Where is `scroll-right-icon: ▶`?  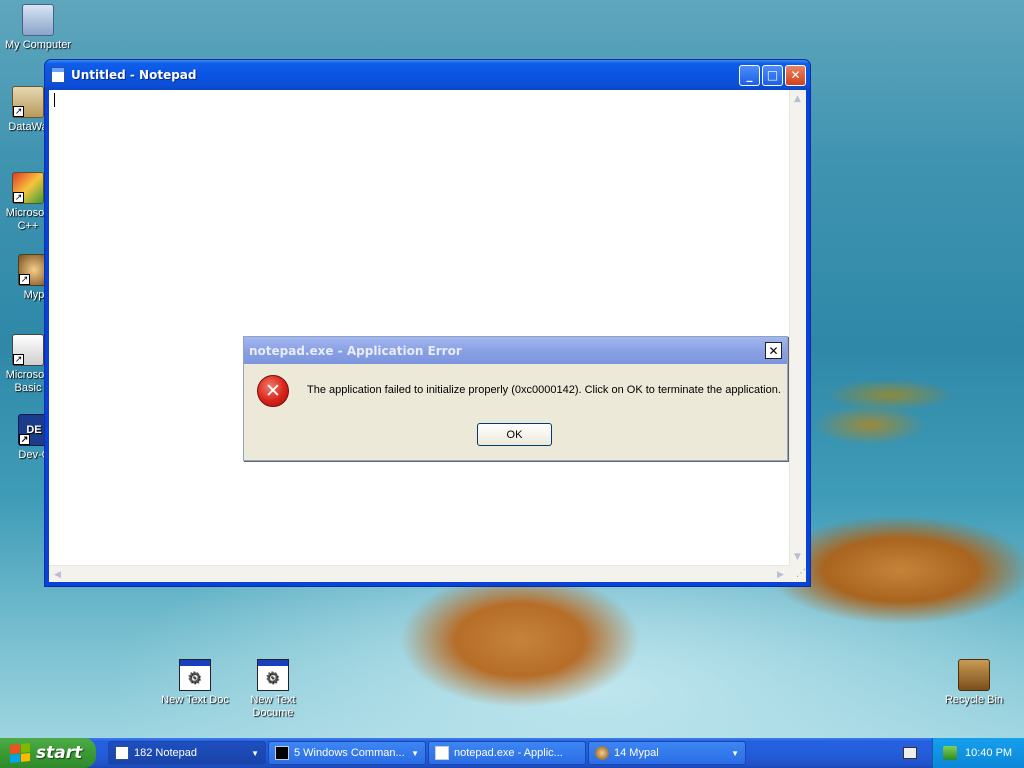 scroll-right-icon: ▶ is located at coordinates (780, 574).